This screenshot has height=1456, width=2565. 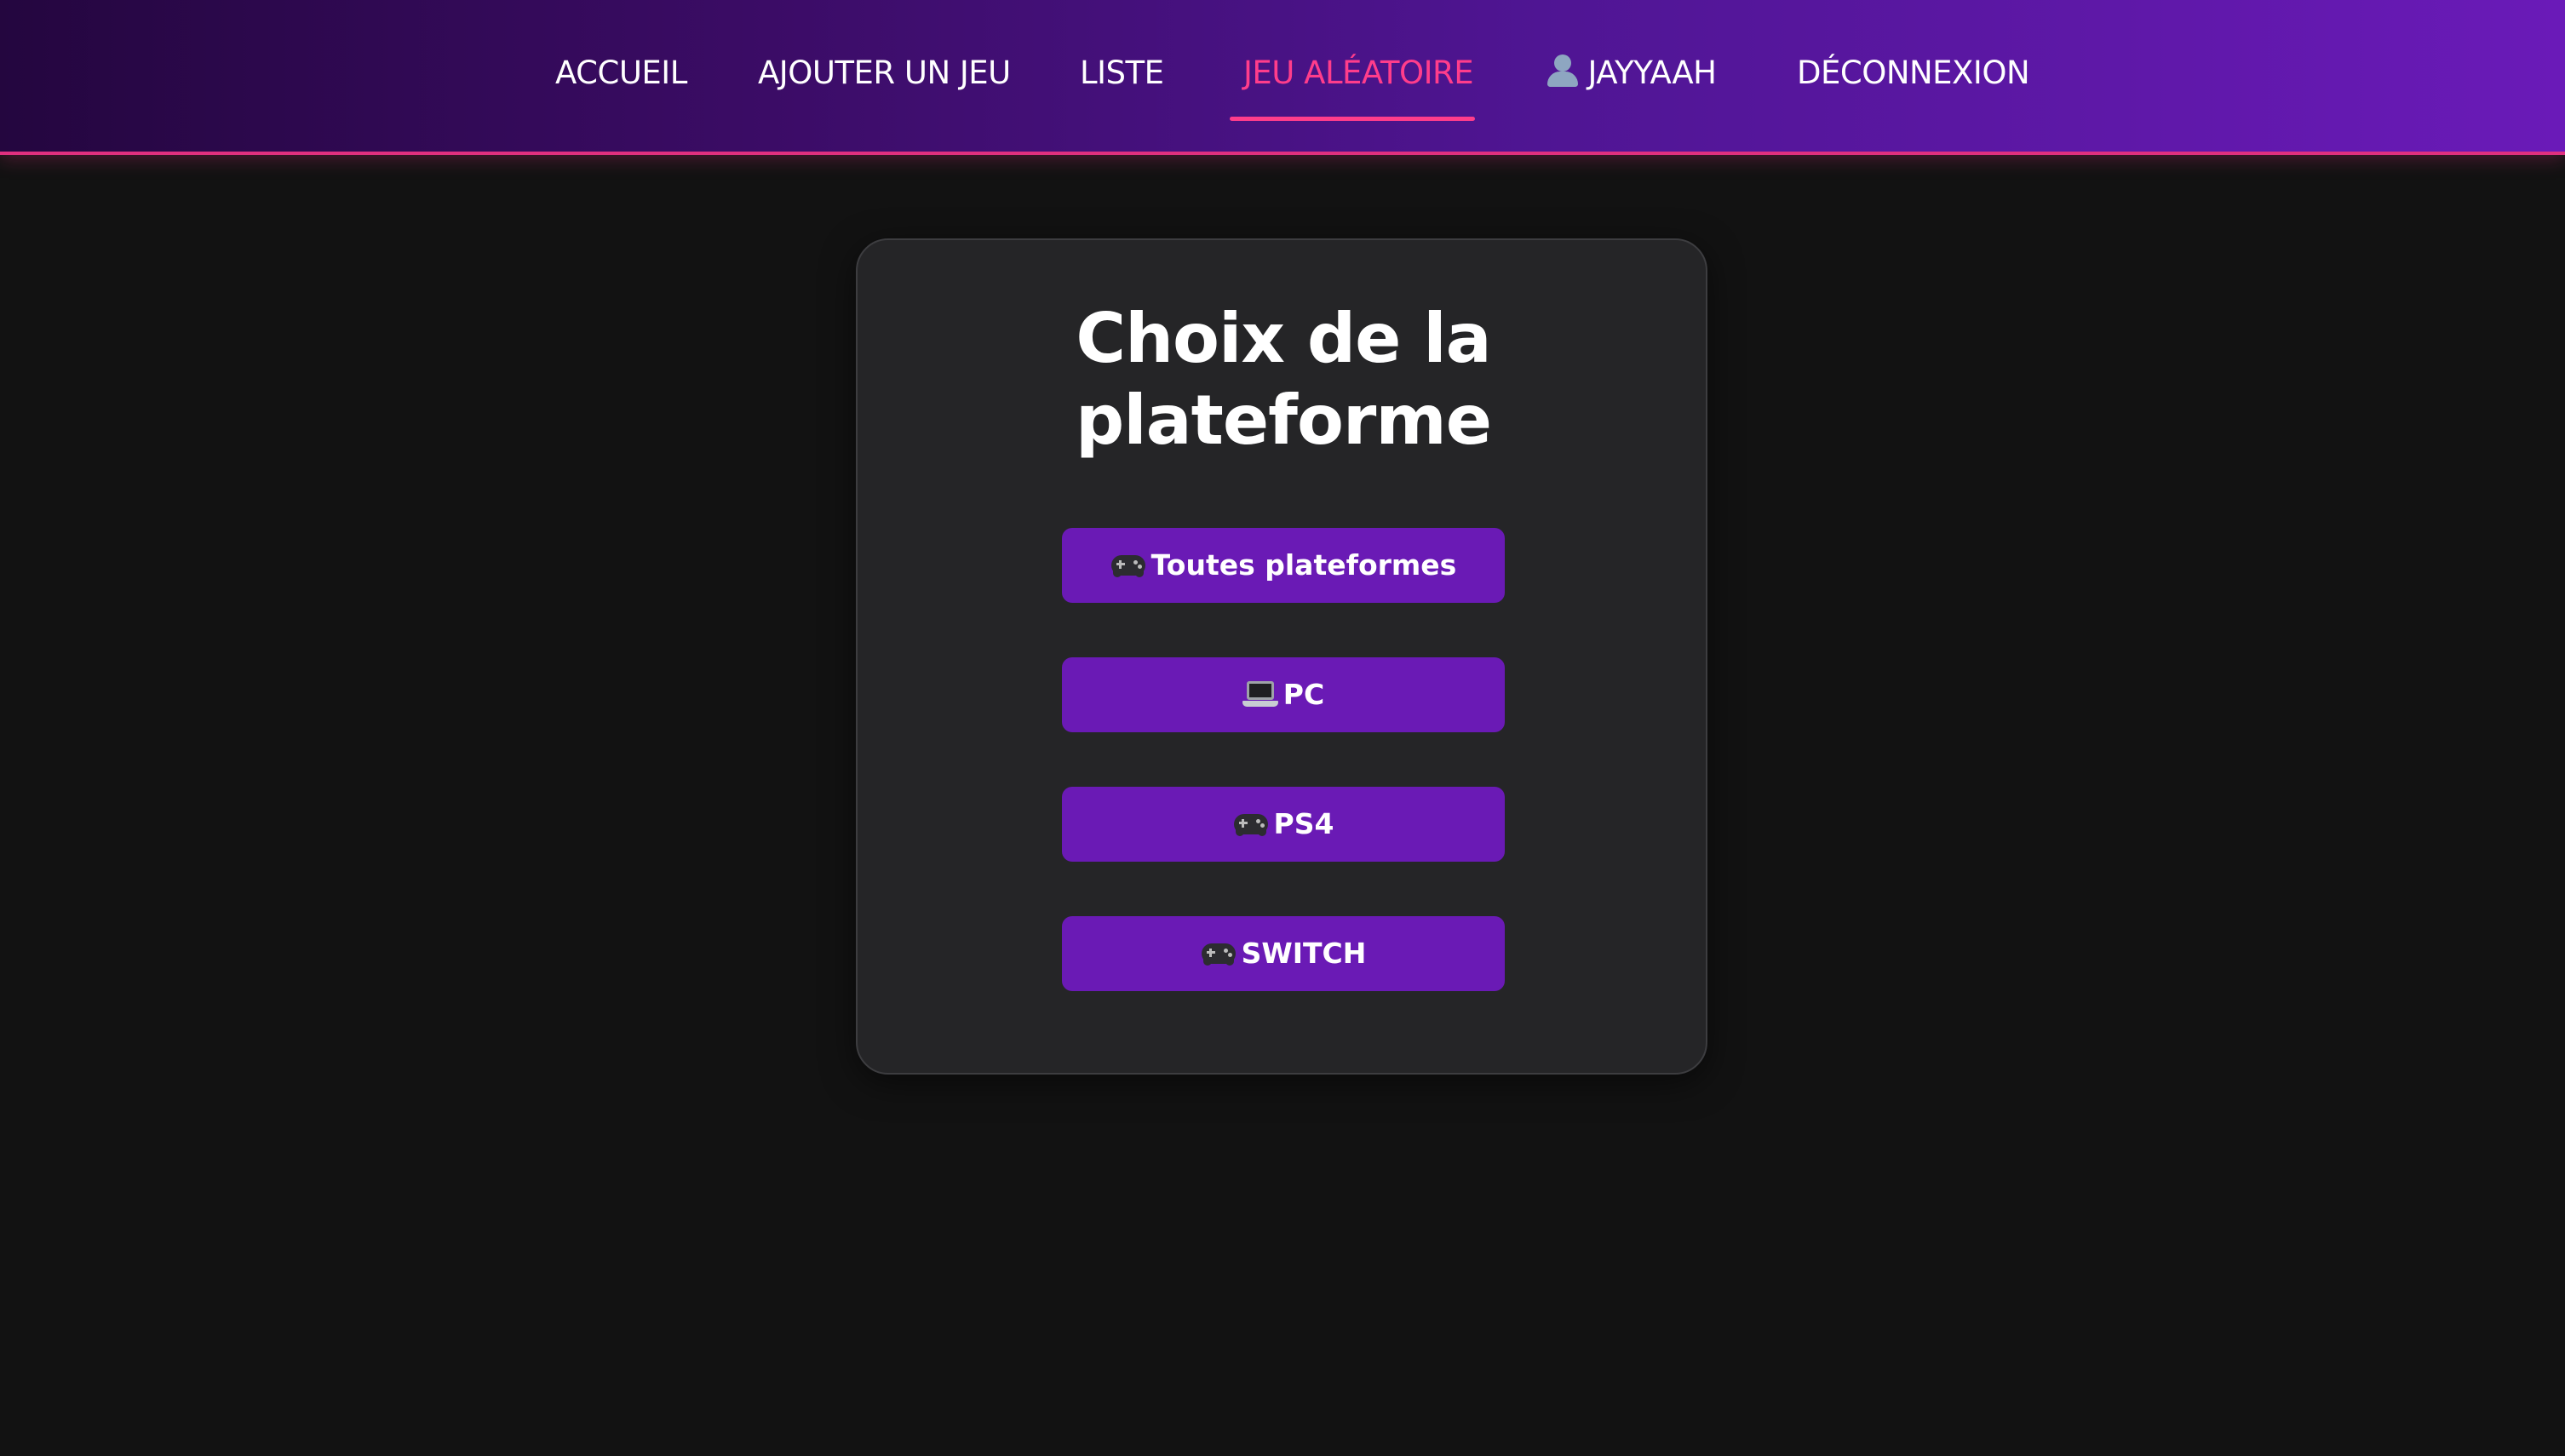 I want to click on nav-item-jeu-aleatoire: JEU ALÉATOIRE, so click(x=1358, y=73).